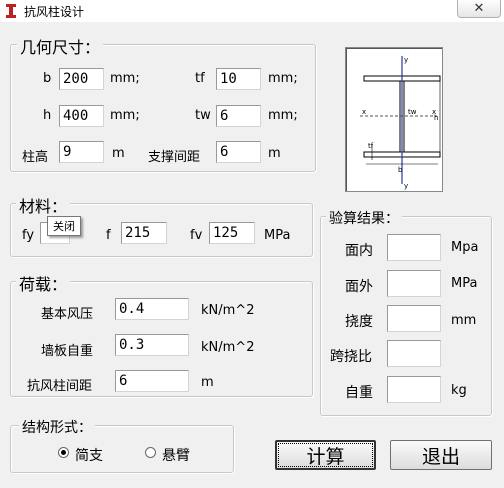  I want to click on tf-label: tf, so click(200, 78).